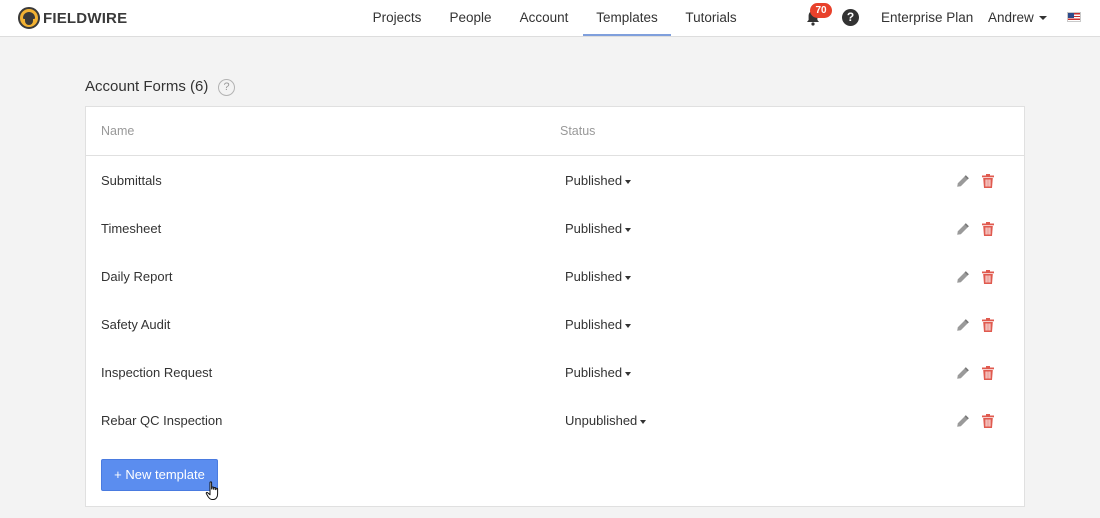  Describe the element at coordinates (137, 276) in the screenshot. I see `template-name: Daily Report` at that location.